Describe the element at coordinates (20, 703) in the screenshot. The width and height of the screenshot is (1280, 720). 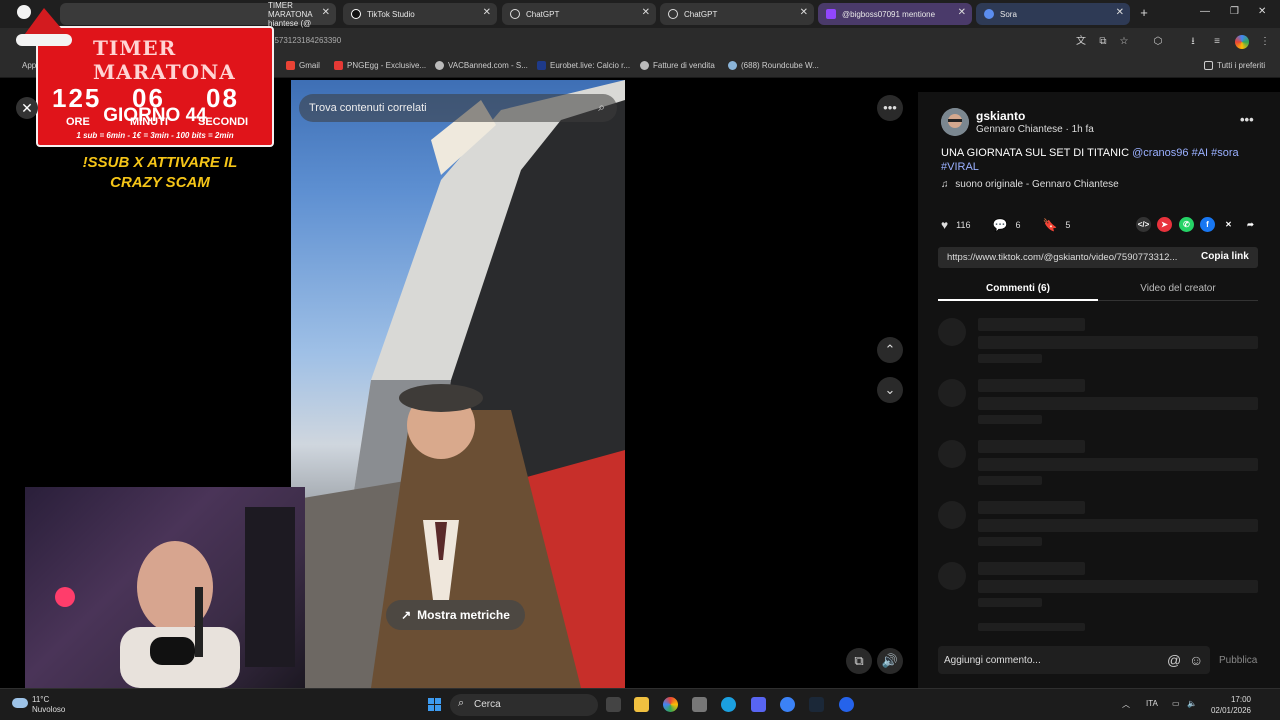
I see `cloud-icon` at that location.